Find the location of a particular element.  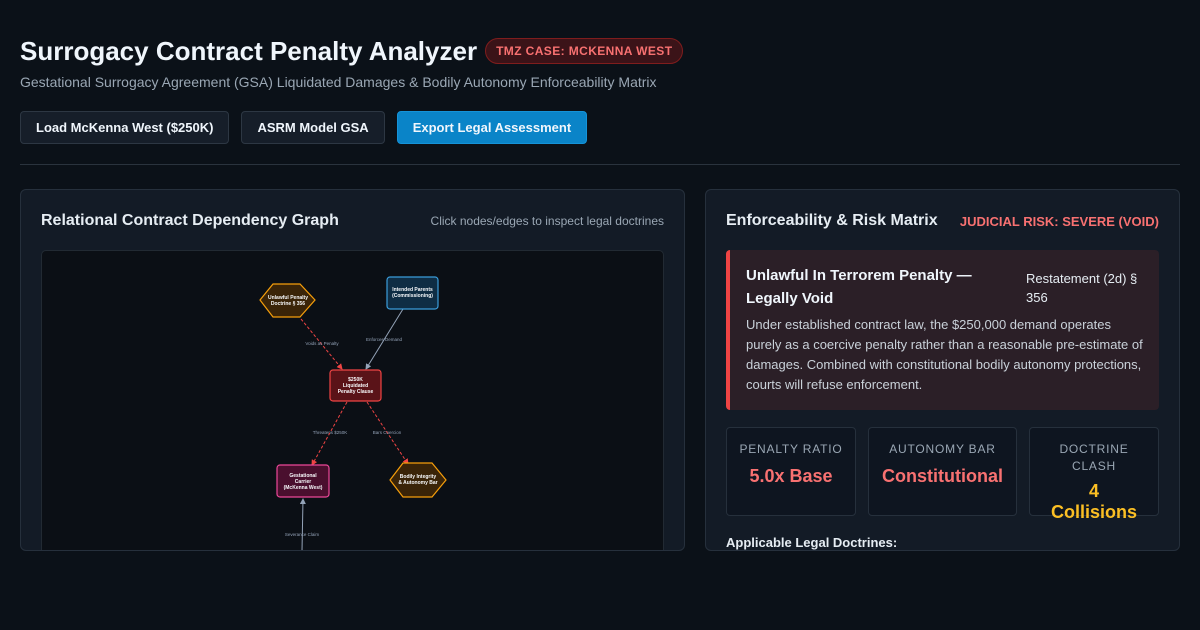

case-badge: TMZ CASE: MCKENNA WEST is located at coordinates (584, 51).